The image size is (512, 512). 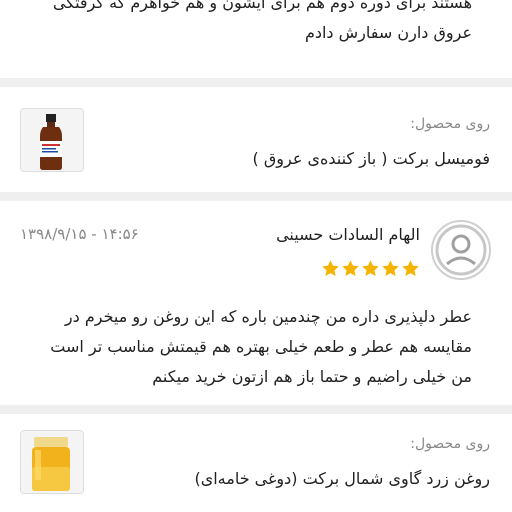 What do you see at coordinates (52, 462) in the screenshot?
I see `butter-jar-icon` at bounding box center [52, 462].